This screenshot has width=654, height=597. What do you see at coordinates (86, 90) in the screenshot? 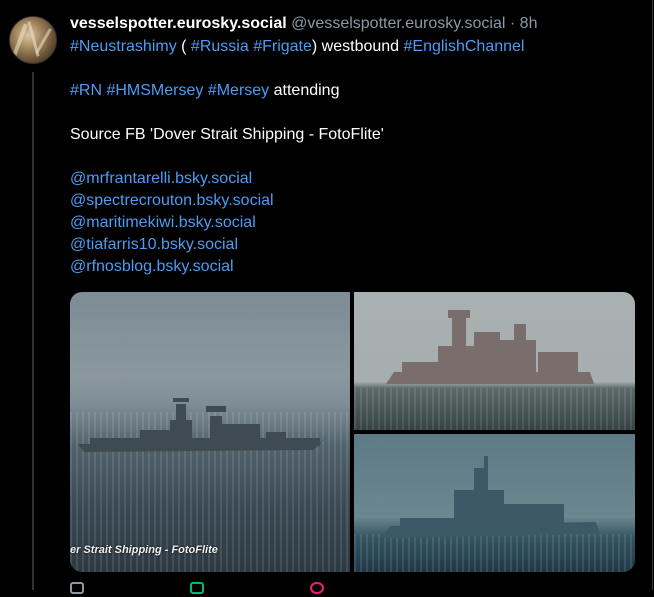
I see `hashtag-rn: #RN` at bounding box center [86, 90].